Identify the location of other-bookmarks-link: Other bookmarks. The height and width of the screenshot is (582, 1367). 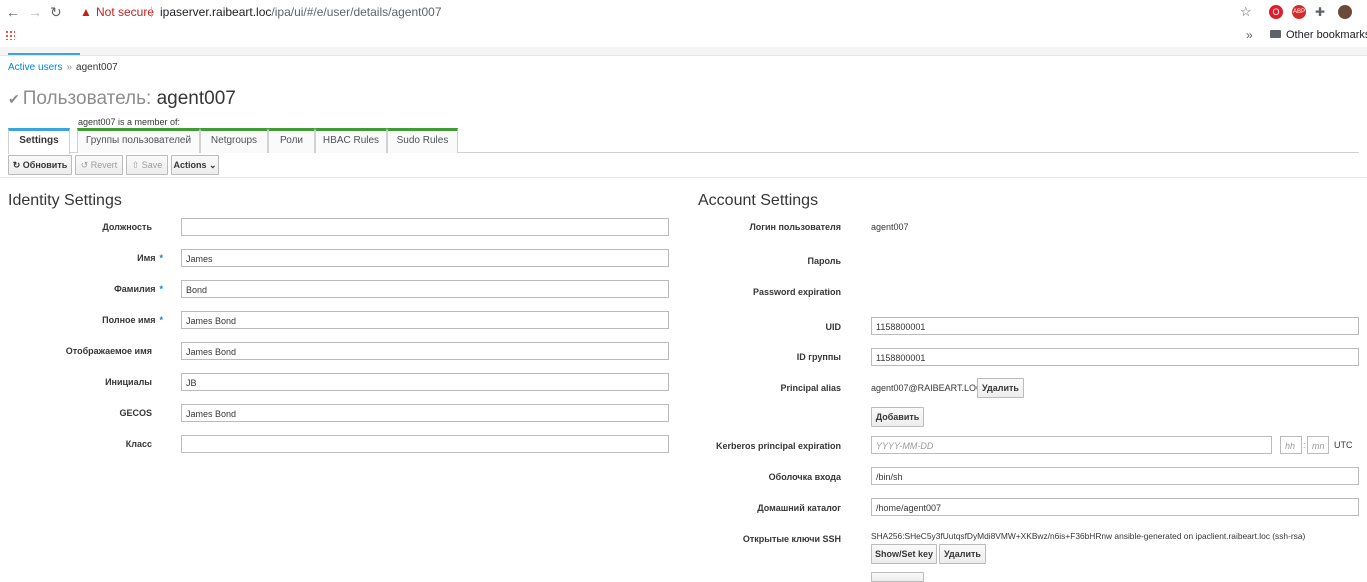
(1326, 35).